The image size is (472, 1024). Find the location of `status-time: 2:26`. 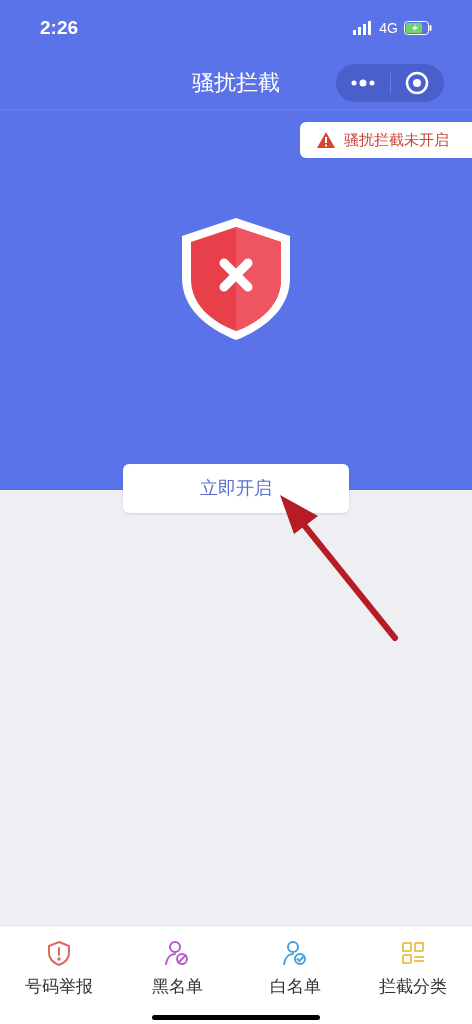

status-time: 2:26 is located at coordinates (59, 27).